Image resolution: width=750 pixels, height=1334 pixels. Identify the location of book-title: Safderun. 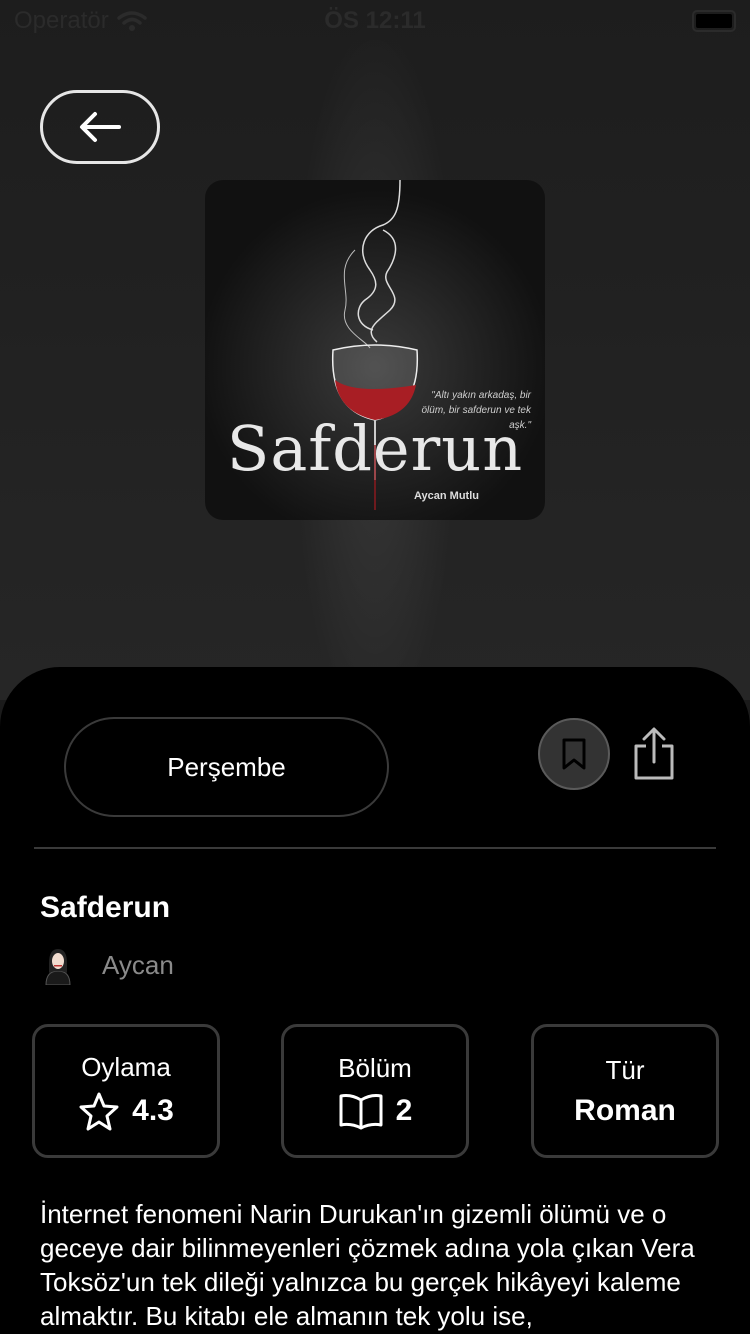
(105, 907).